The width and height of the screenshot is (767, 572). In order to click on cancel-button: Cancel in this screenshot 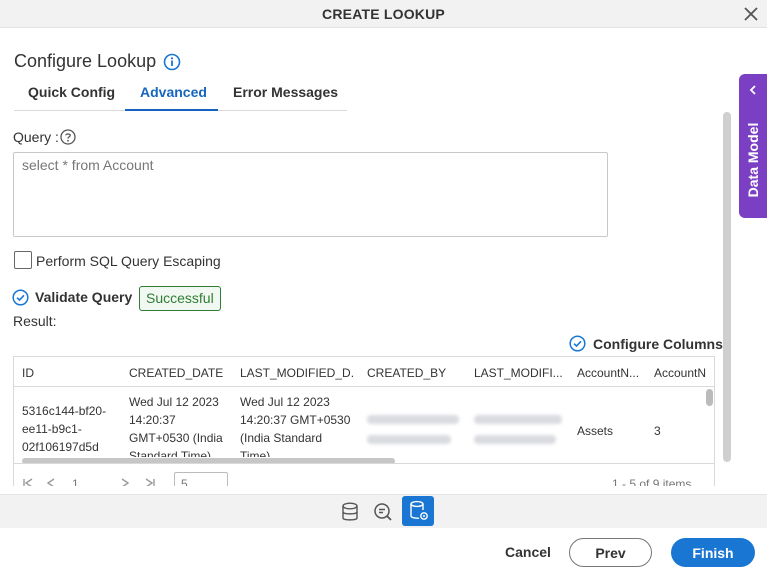, I will do `click(528, 552)`.